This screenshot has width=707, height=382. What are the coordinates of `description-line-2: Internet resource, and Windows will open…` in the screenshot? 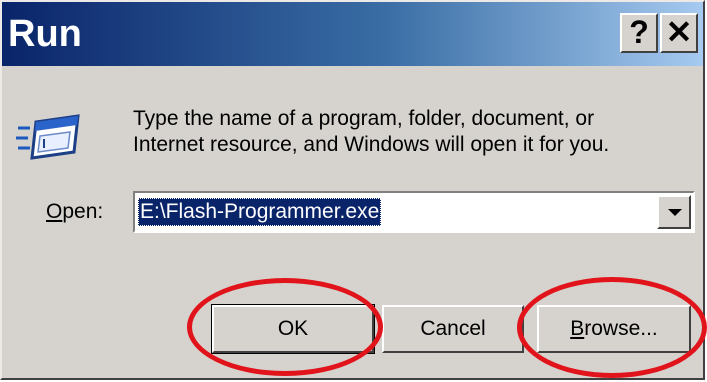 It's located at (371, 144).